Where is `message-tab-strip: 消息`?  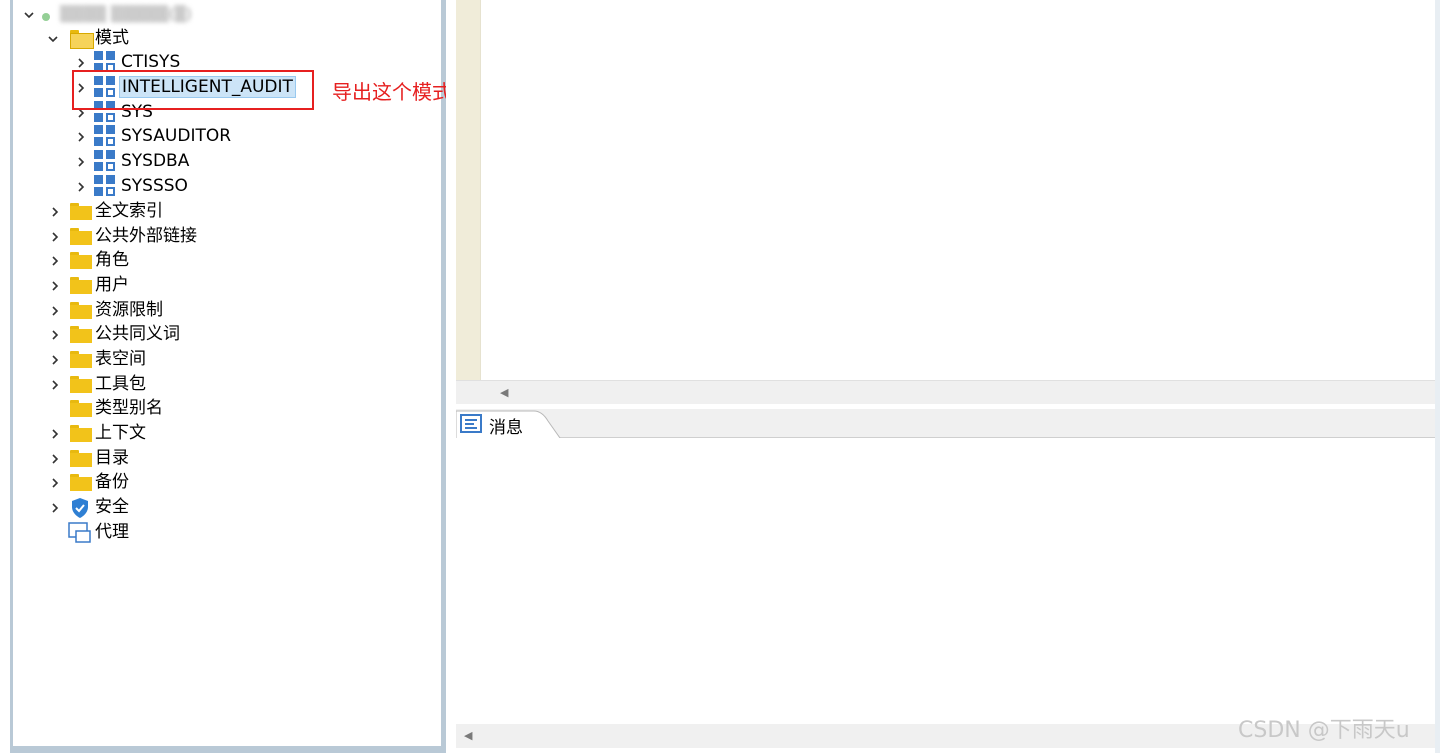
message-tab-strip: 消息 is located at coordinates (946, 423).